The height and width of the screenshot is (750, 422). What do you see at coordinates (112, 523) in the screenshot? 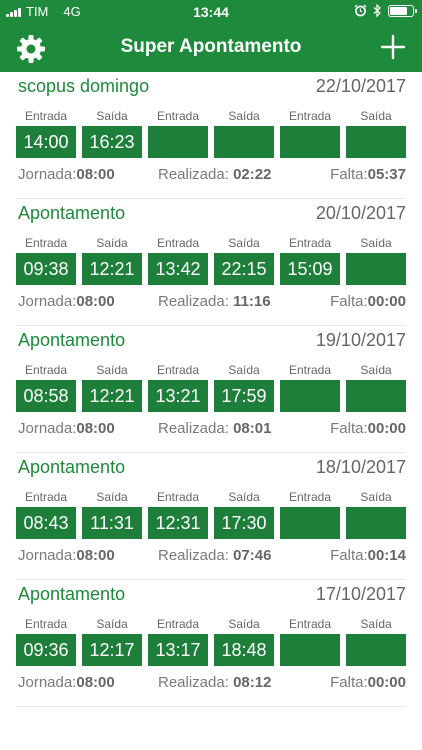
I see `saida-time-box: 11:31` at bounding box center [112, 523].